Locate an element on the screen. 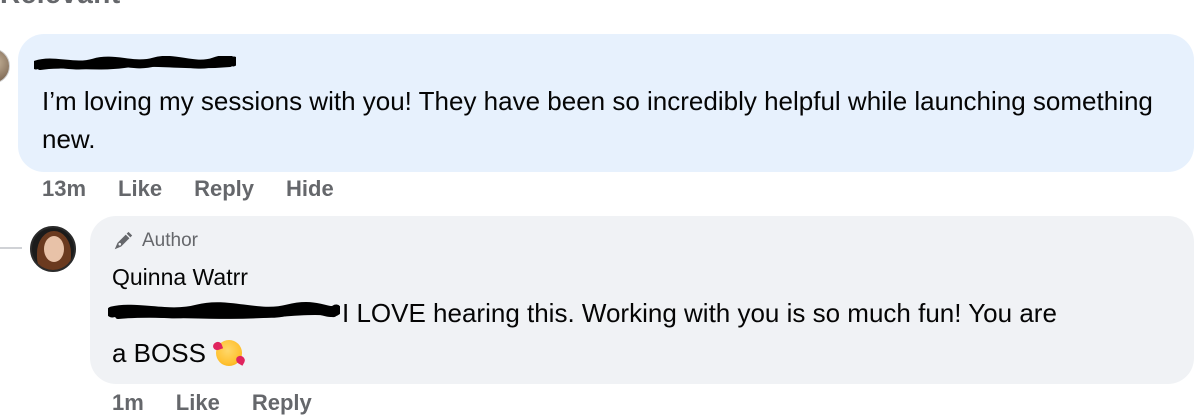 The width and height of the screenshot is (1200, 420). author-badge: Author is located at coordinates (155, 241).